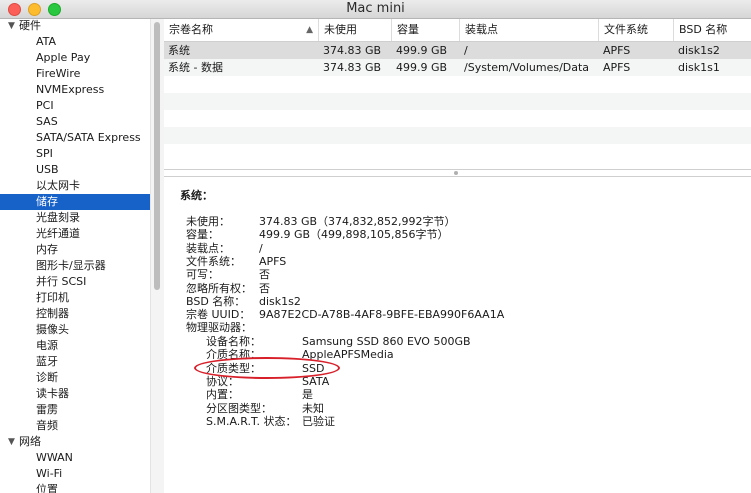 This screenshot has height=493, width=751. Describe the element at coordinates (219, 288) in the screenshot. I see `detail-key: 忽略所有权：` at that location.